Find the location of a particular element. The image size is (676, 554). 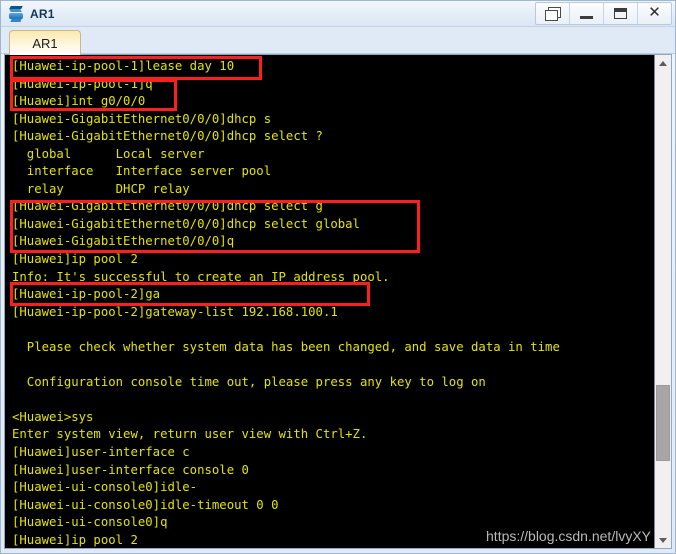

vertical-scrollbar is located at coordinates (662, 301).